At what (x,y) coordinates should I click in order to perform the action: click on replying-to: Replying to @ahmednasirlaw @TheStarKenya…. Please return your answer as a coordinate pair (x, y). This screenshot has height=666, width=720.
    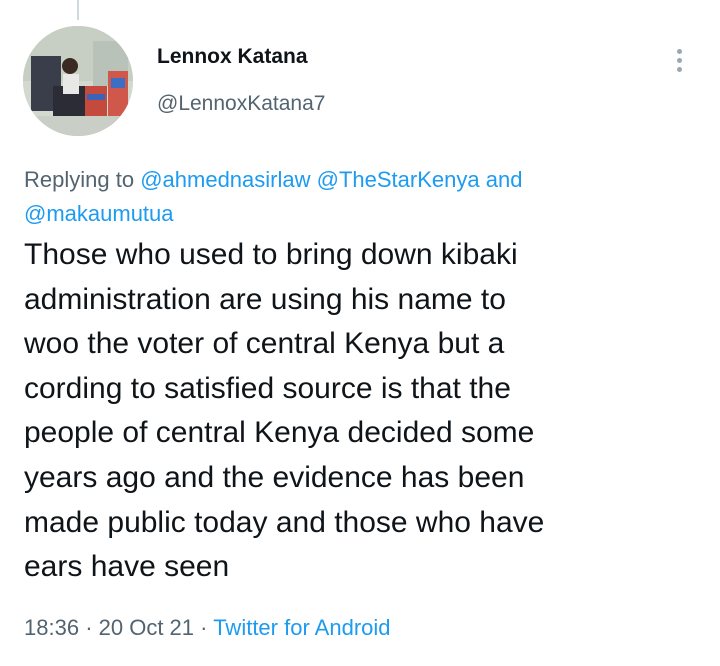
    Looking at the image, I should click on (354, 197).